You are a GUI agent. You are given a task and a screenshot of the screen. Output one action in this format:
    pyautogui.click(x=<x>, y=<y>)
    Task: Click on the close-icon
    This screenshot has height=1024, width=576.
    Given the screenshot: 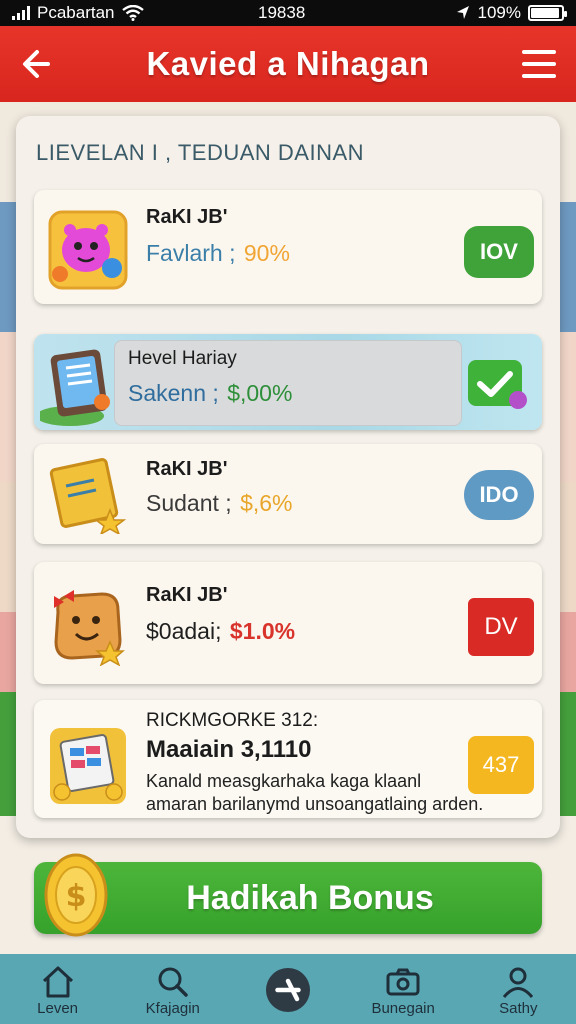 What is the action you would take?
    pyautogui.click(x=287, y=990)
    